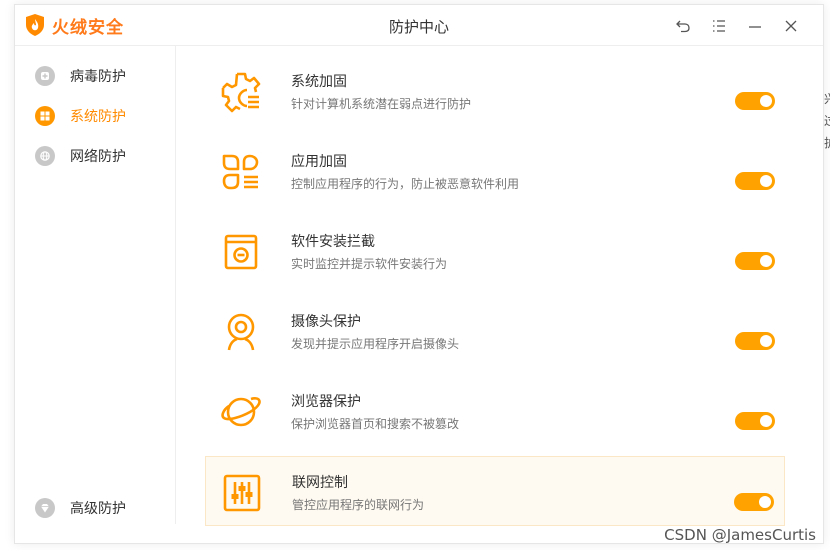 This screenshot has height=550, width=830. Describe the element at coordinates (241, 412) in the screenshot. I see `planet-icon` at that location.